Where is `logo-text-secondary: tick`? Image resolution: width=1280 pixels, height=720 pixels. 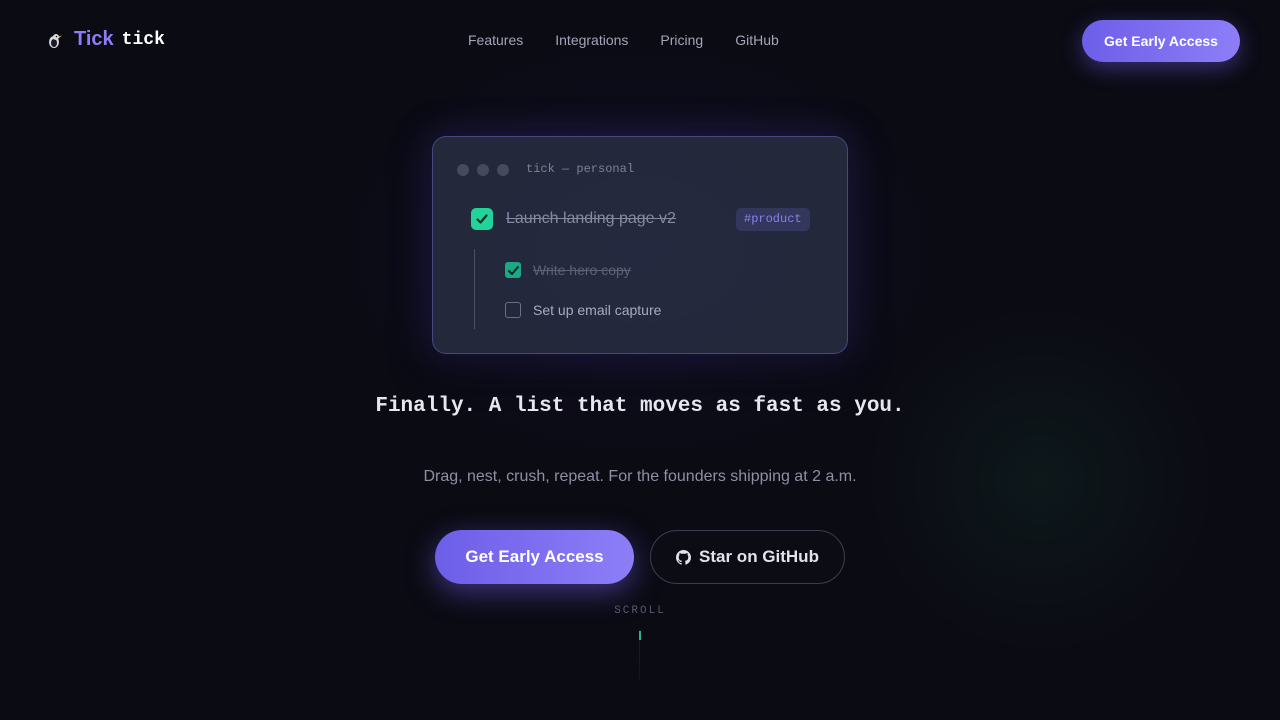 logo-text-secondary: tick is located at coordinates (143, 39).